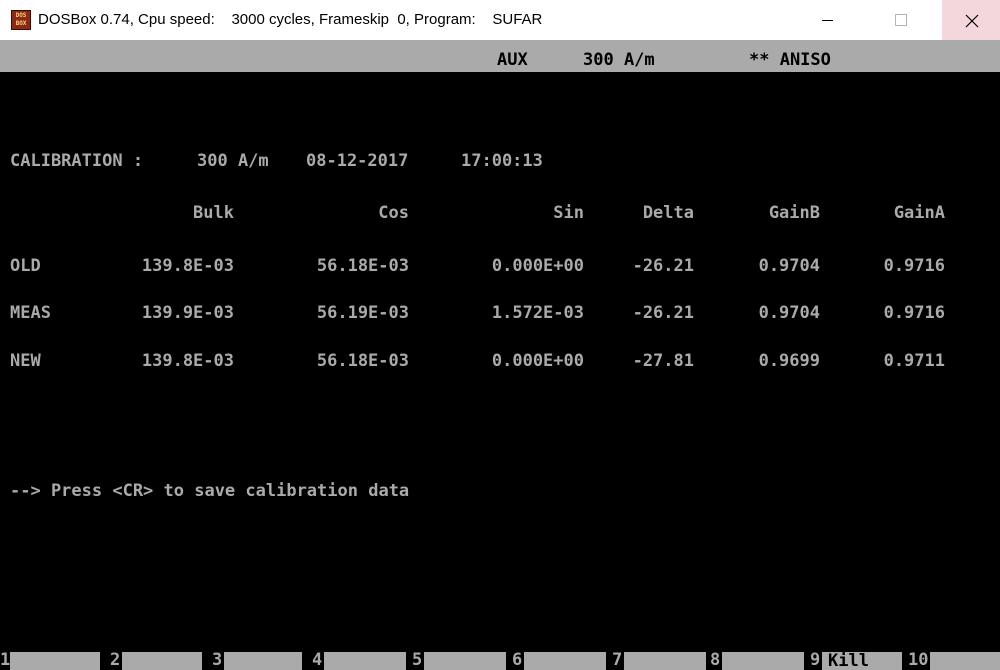  What do you see at coordinates (668, 213) in the screenshot?
I see `column-header-delta: Delta` at bounding box center [668, 213].